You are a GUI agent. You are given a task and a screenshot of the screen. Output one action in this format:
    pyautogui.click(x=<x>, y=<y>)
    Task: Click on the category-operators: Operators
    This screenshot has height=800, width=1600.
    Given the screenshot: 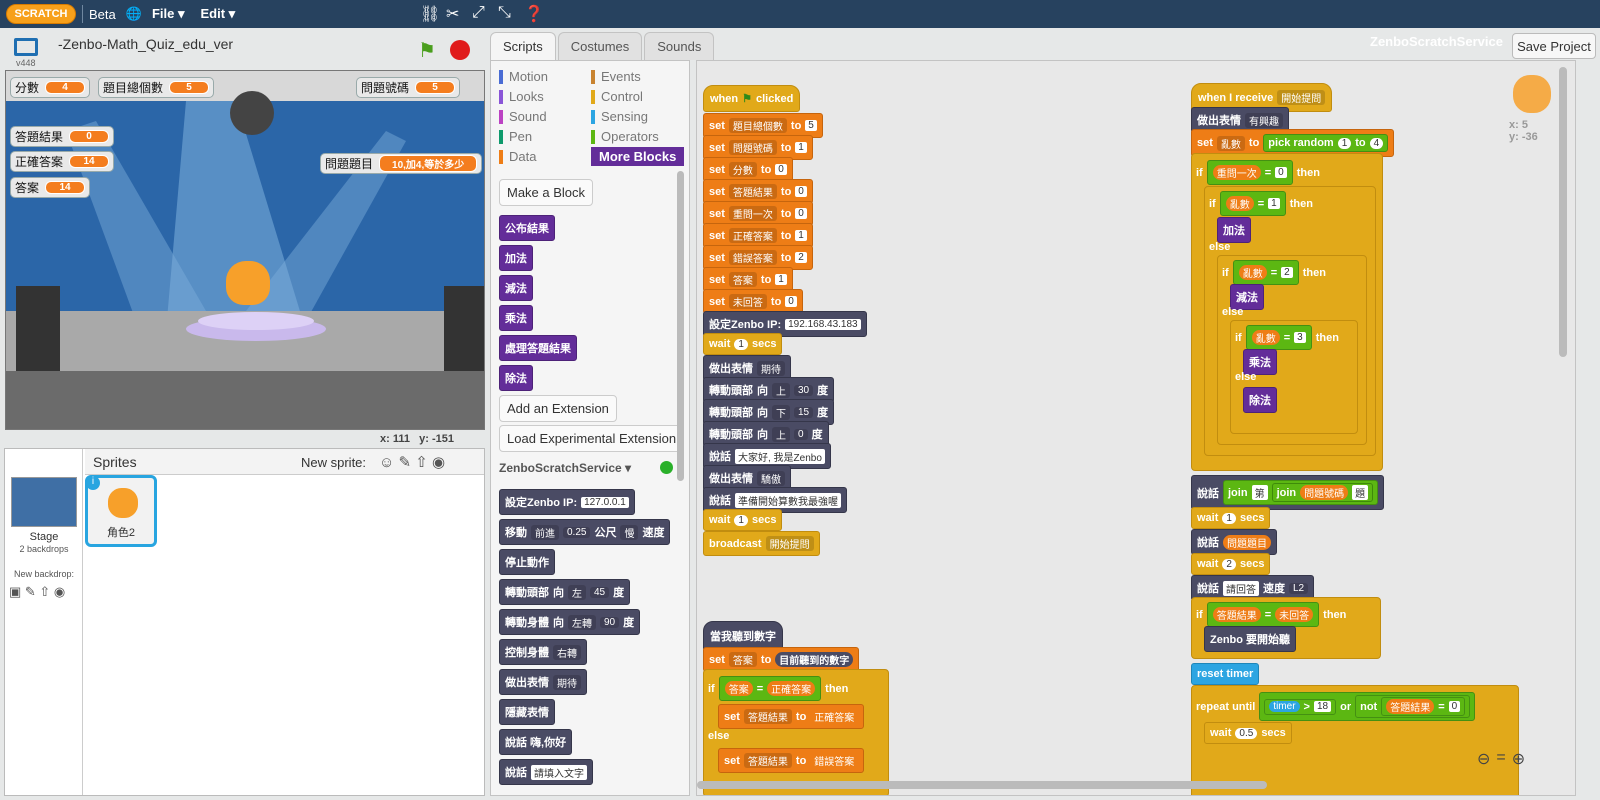 What is the action you would take?
    pyautogui.click(x=625, y=136)
    